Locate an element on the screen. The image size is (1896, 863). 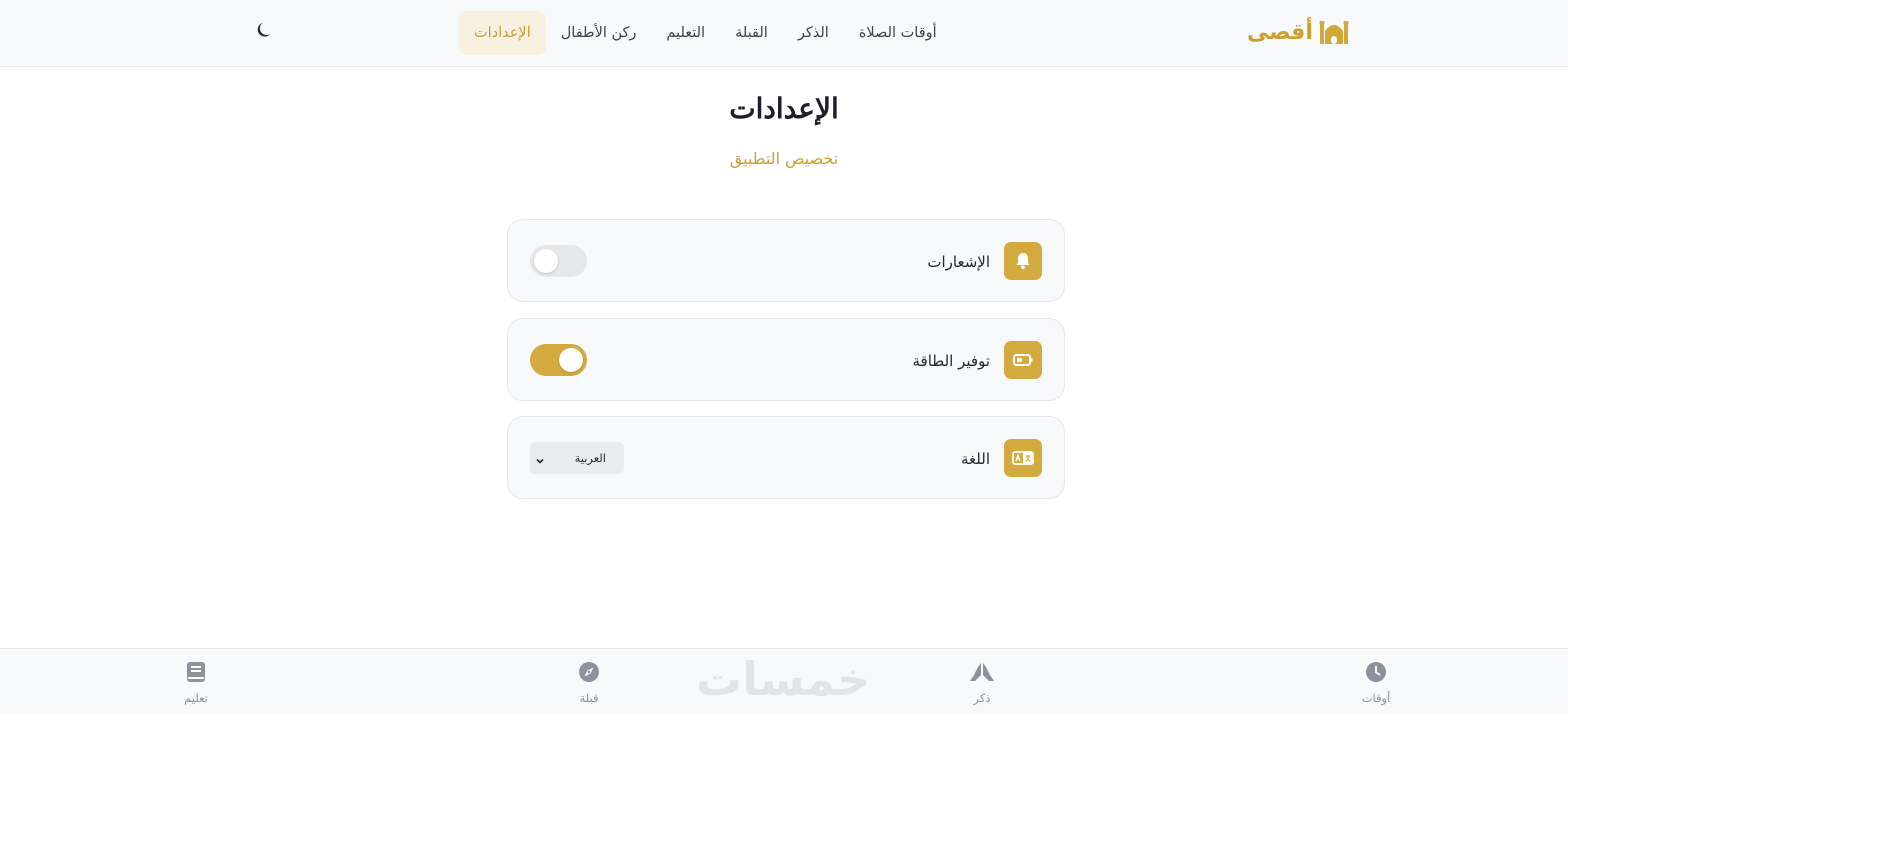
notifications-toggle is located at coordinates (558, 261).